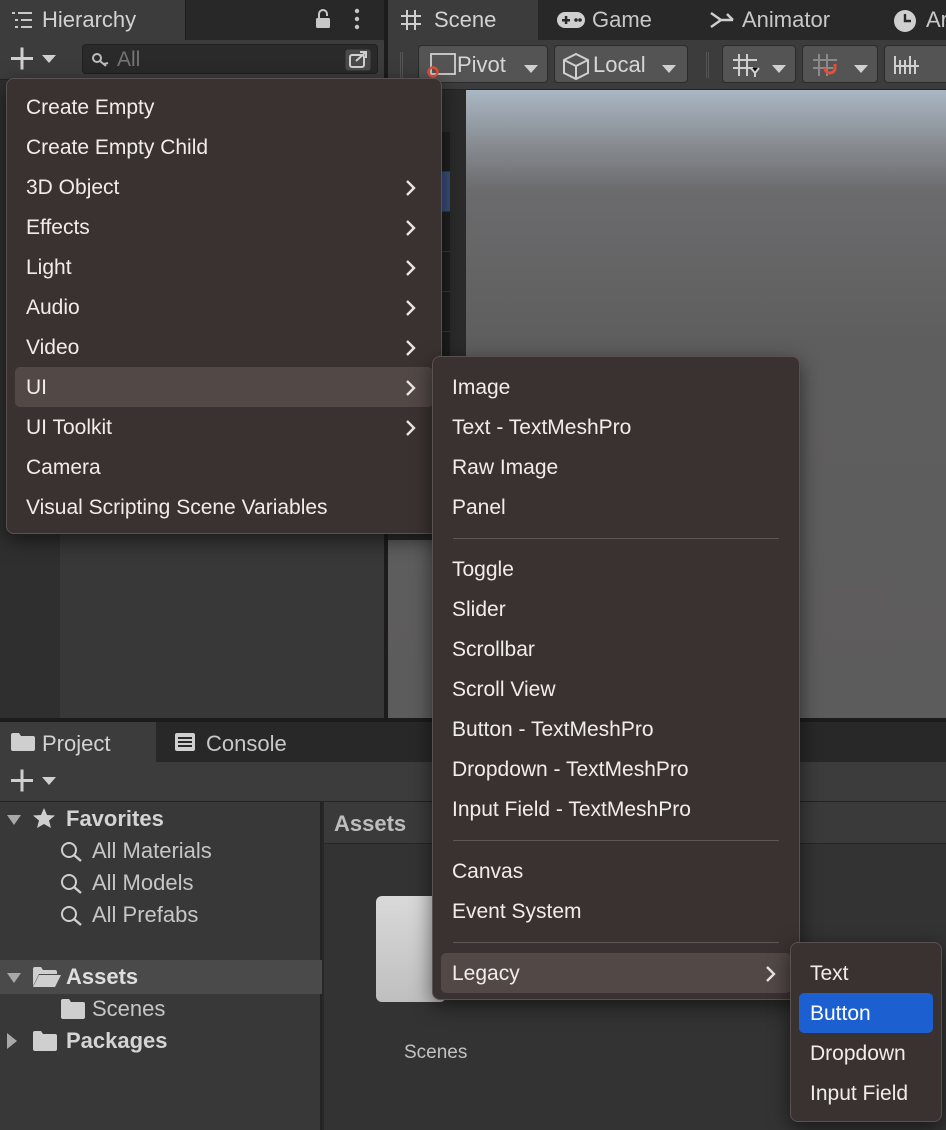 This screenshot has width=946, height=1130. What do you see at coordinates (616, 609) in the screenshot?
I see `menu-item-slider: Slider` at bounding box center [616, 609].